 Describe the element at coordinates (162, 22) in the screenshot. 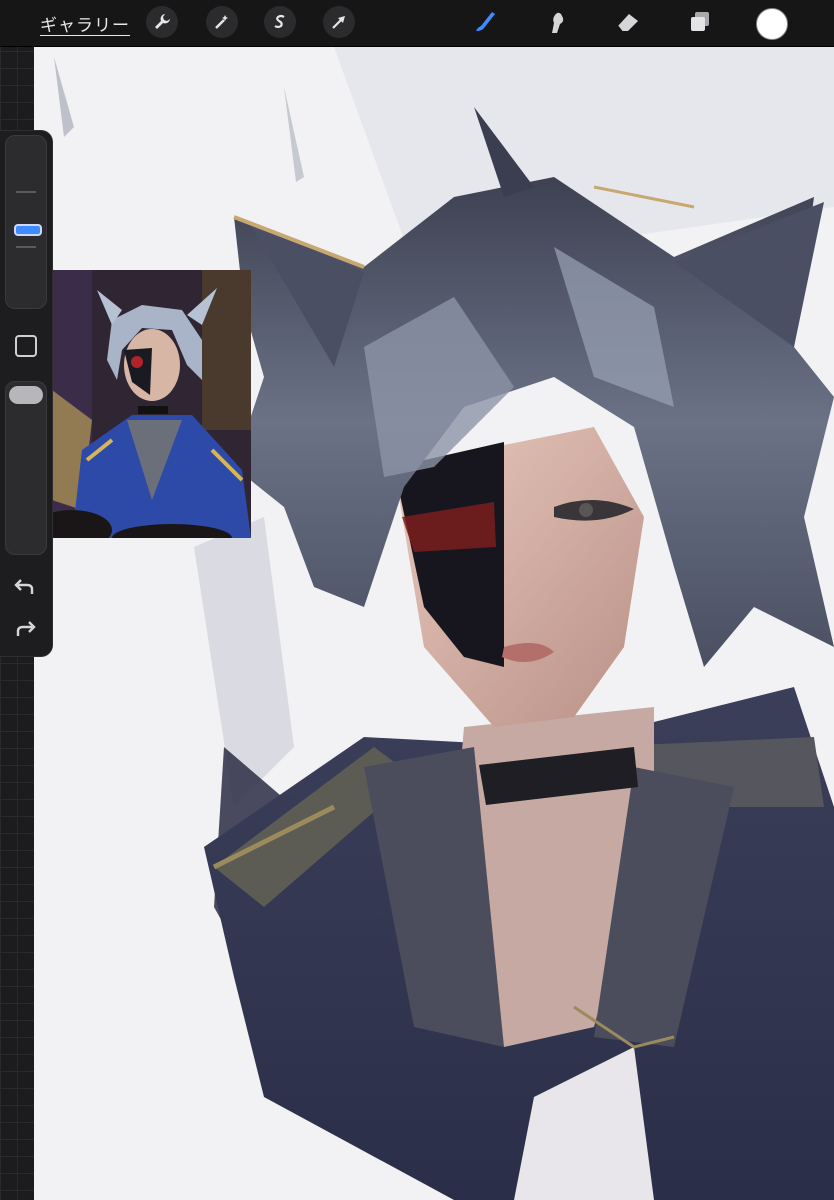

I see `wrench-icon` at that location.